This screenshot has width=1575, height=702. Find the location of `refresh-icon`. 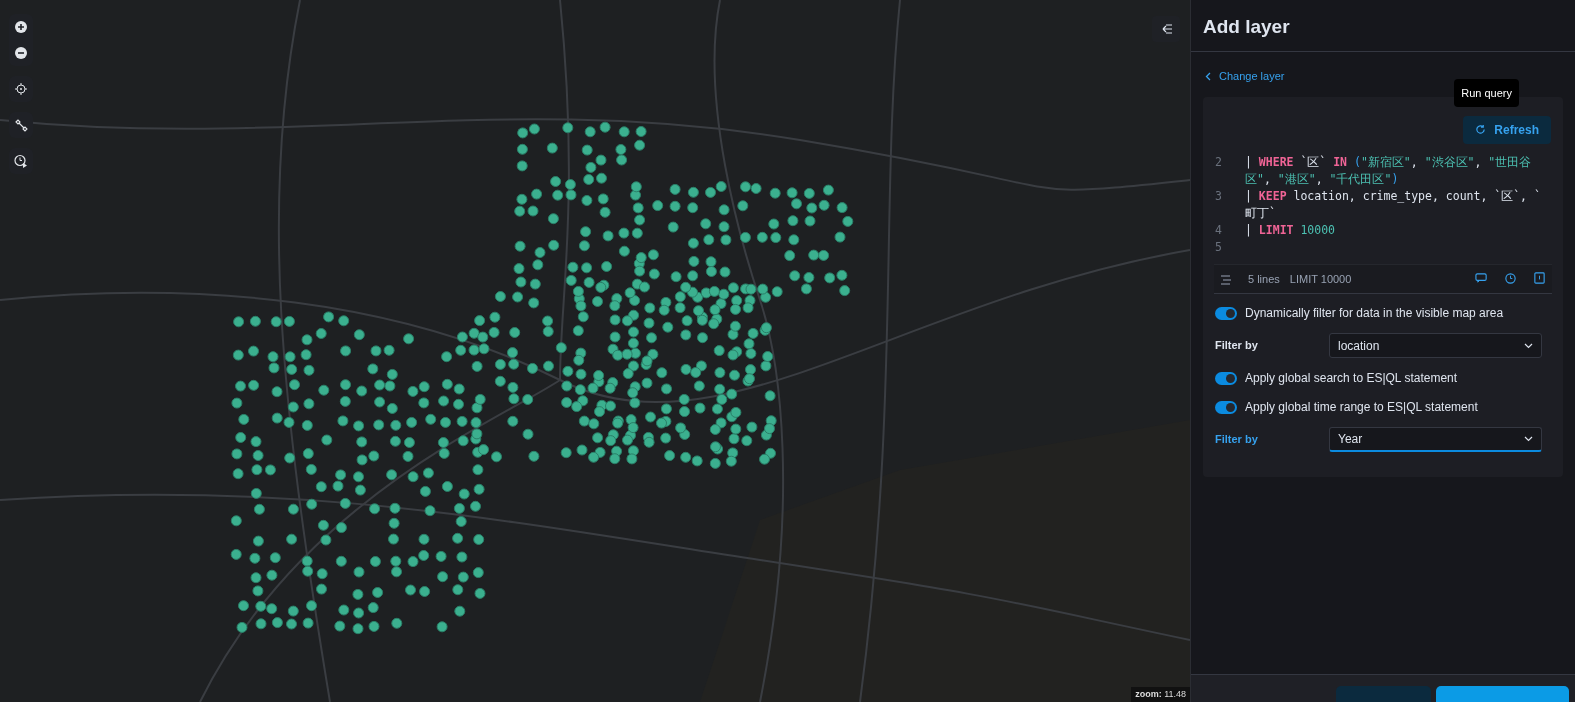

refresh-icon is located at coordinates (1481, 130).